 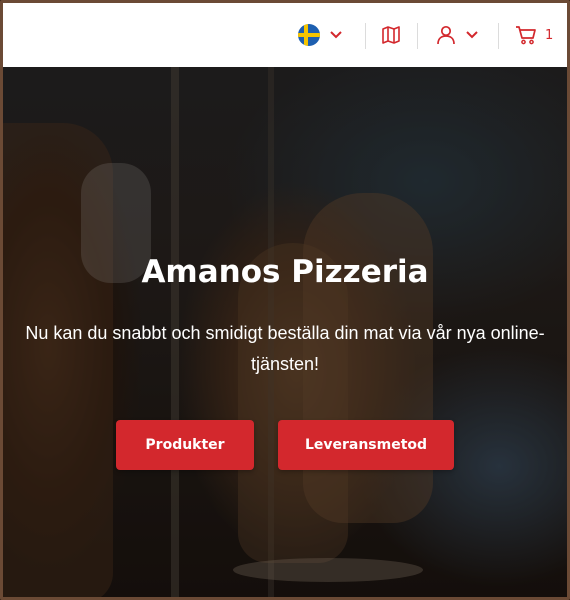 What do you see at coordinates (309, 35) in the screenshot?
I see `sweden-flag-icon` at bounding box center [309, 35].